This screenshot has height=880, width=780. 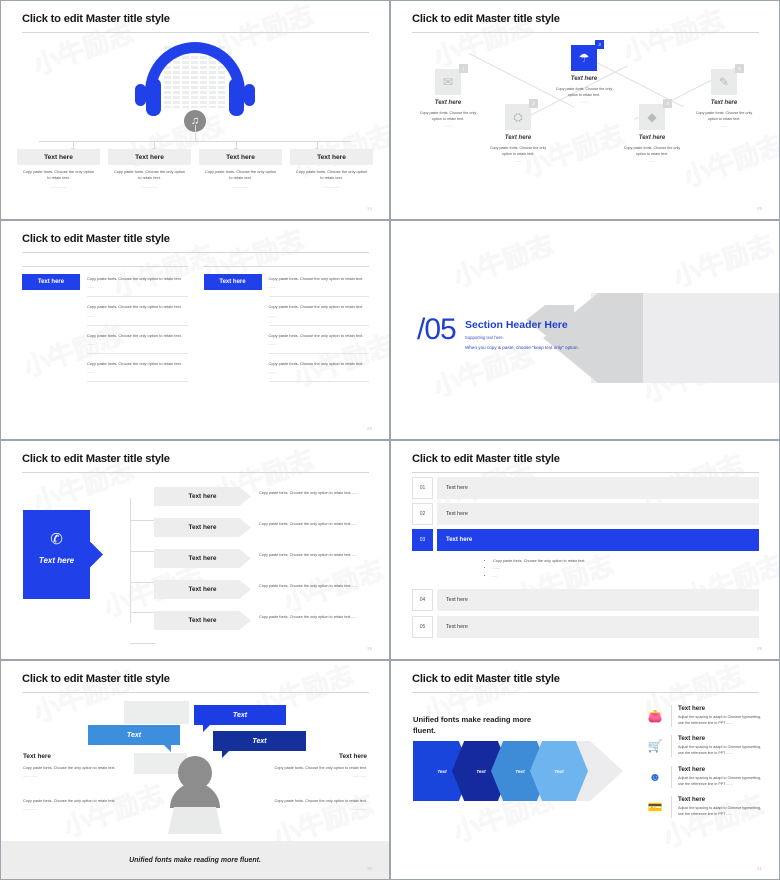 What do you see at coordinates (259, 744) in the screenshot?
I see `speech-bubble-3: Text` at bounding box center [259, 744].